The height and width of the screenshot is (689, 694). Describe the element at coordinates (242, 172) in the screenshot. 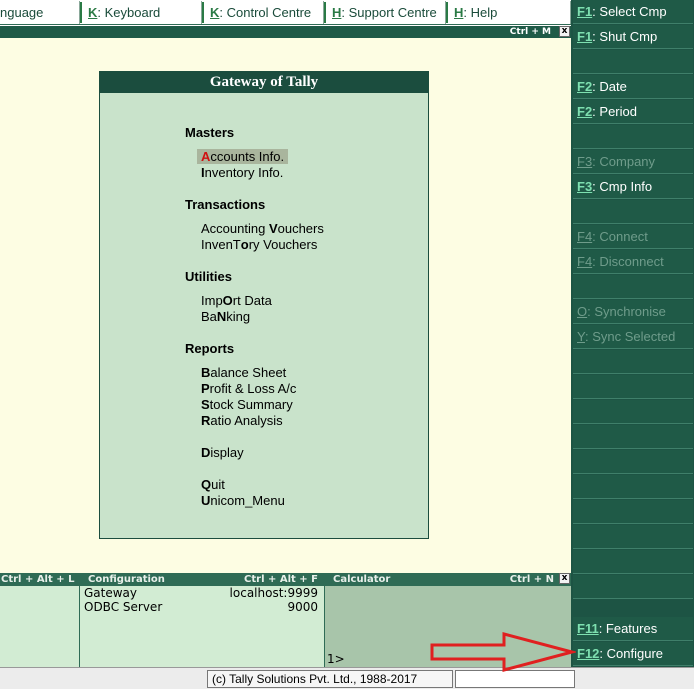

I see `menu-item-inventory-info: Inventory Info.` at that location.